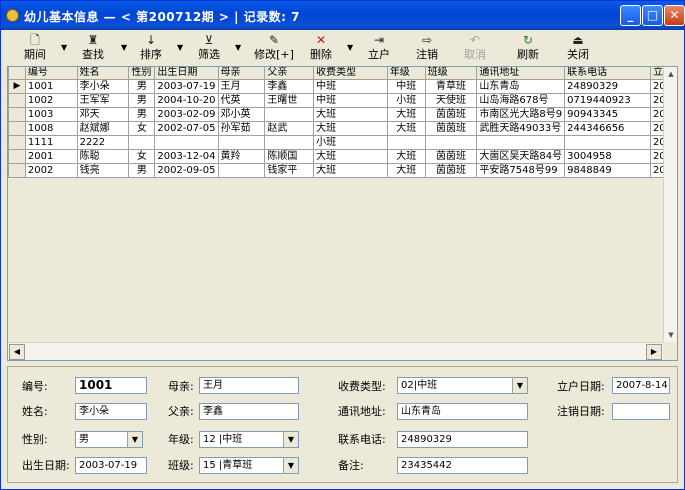 The image size is (685, 490). What do you see at coordinates (35, 48) in the screenshot?
I see `period-button: 🗋 期间` at bounding box center [35, 48].